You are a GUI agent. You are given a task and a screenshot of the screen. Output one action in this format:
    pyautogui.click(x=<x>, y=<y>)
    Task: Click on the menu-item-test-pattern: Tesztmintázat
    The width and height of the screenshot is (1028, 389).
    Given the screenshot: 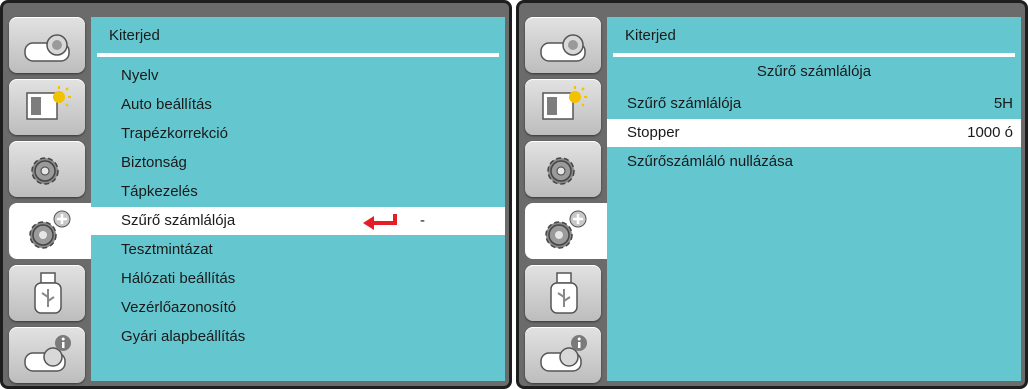 What is the action you would take?
    pyautogui.click(x=298, y=250)
    